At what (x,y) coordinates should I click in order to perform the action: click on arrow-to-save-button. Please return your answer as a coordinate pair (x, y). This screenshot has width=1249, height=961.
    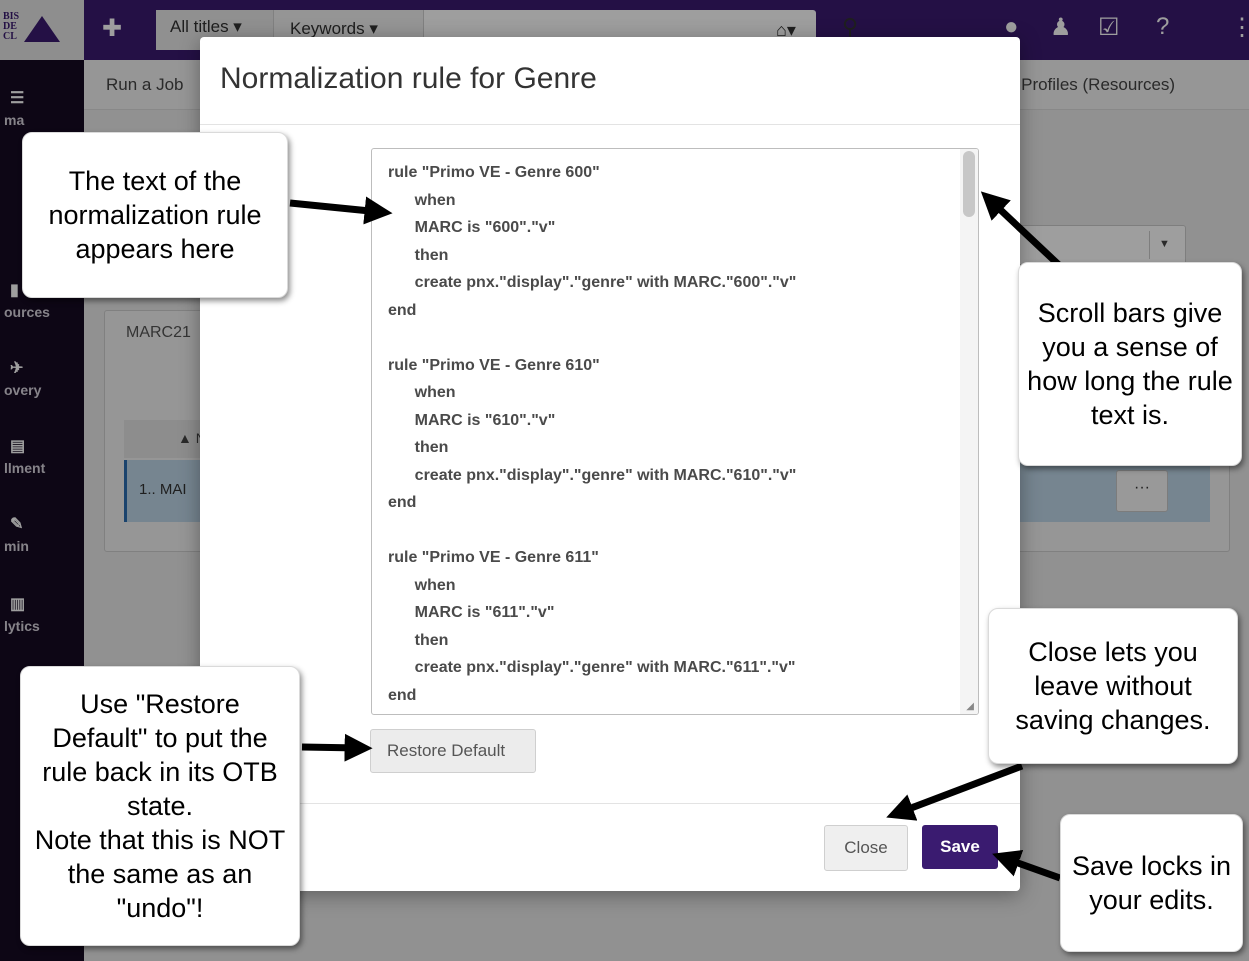
    Looking at the image, I should click on (1027, 865).